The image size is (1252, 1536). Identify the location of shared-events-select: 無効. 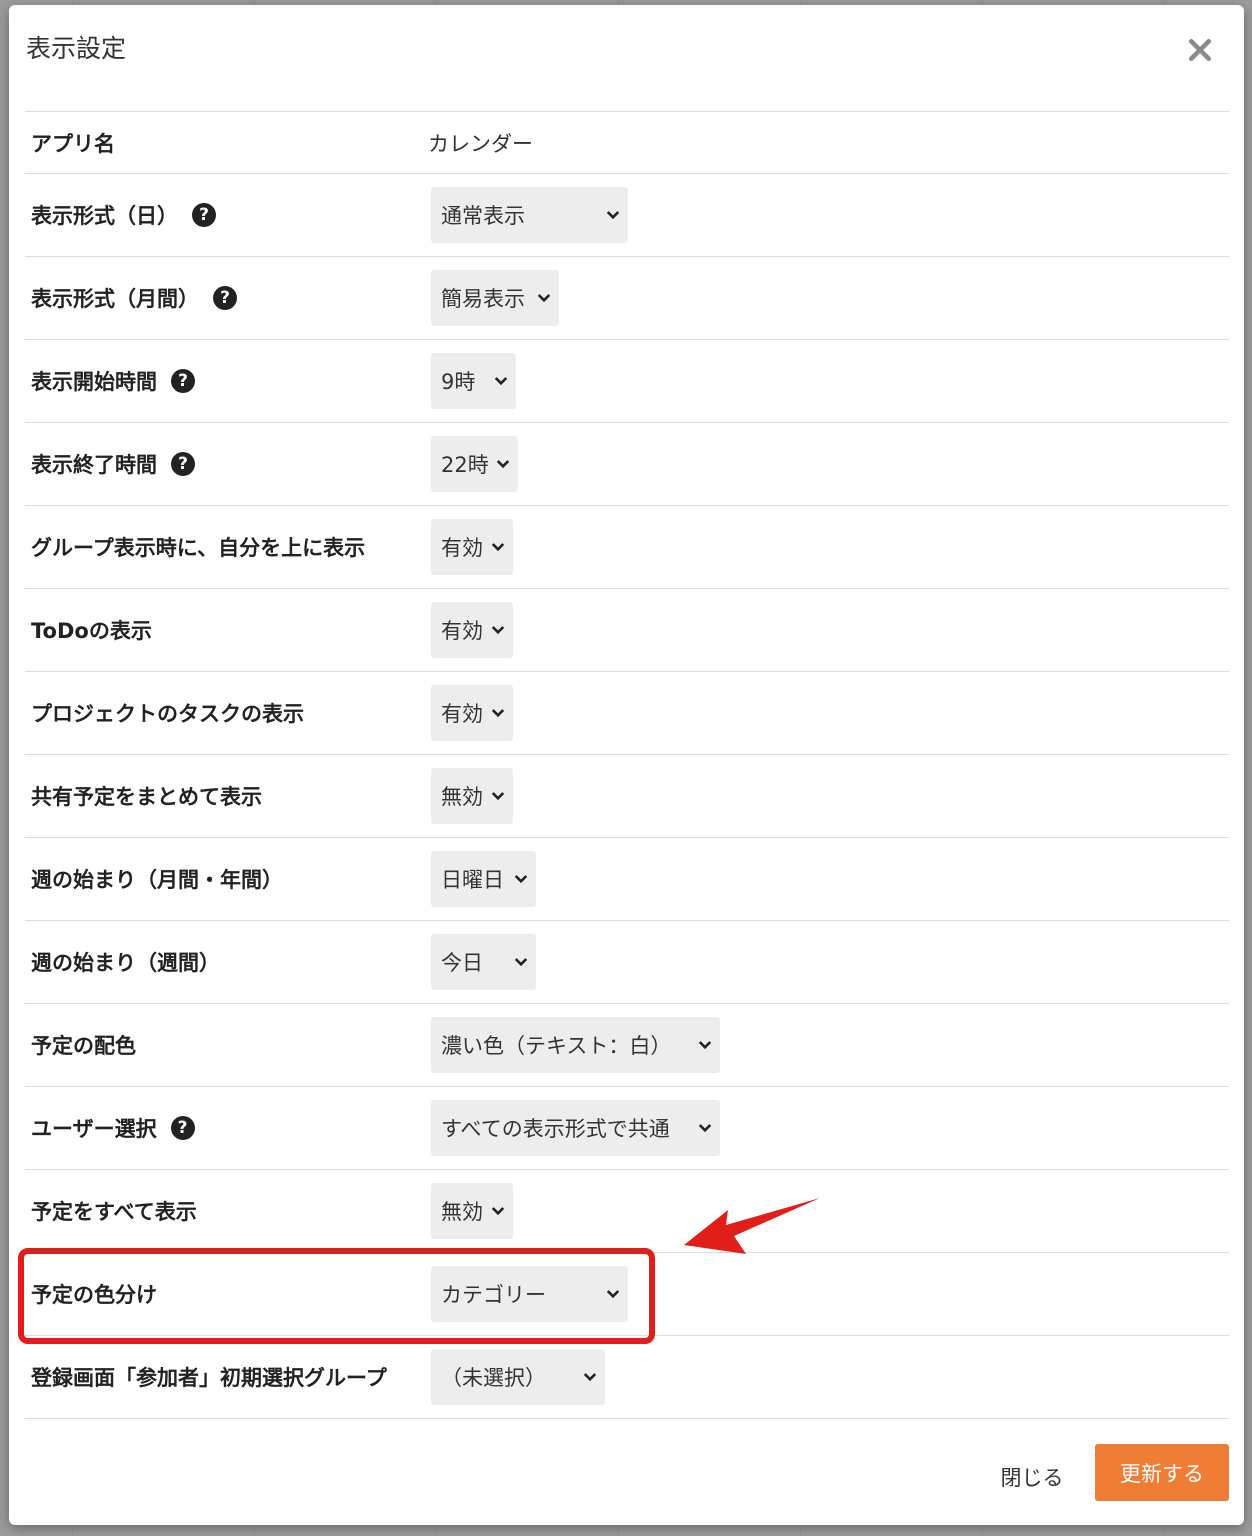
(472, 796).